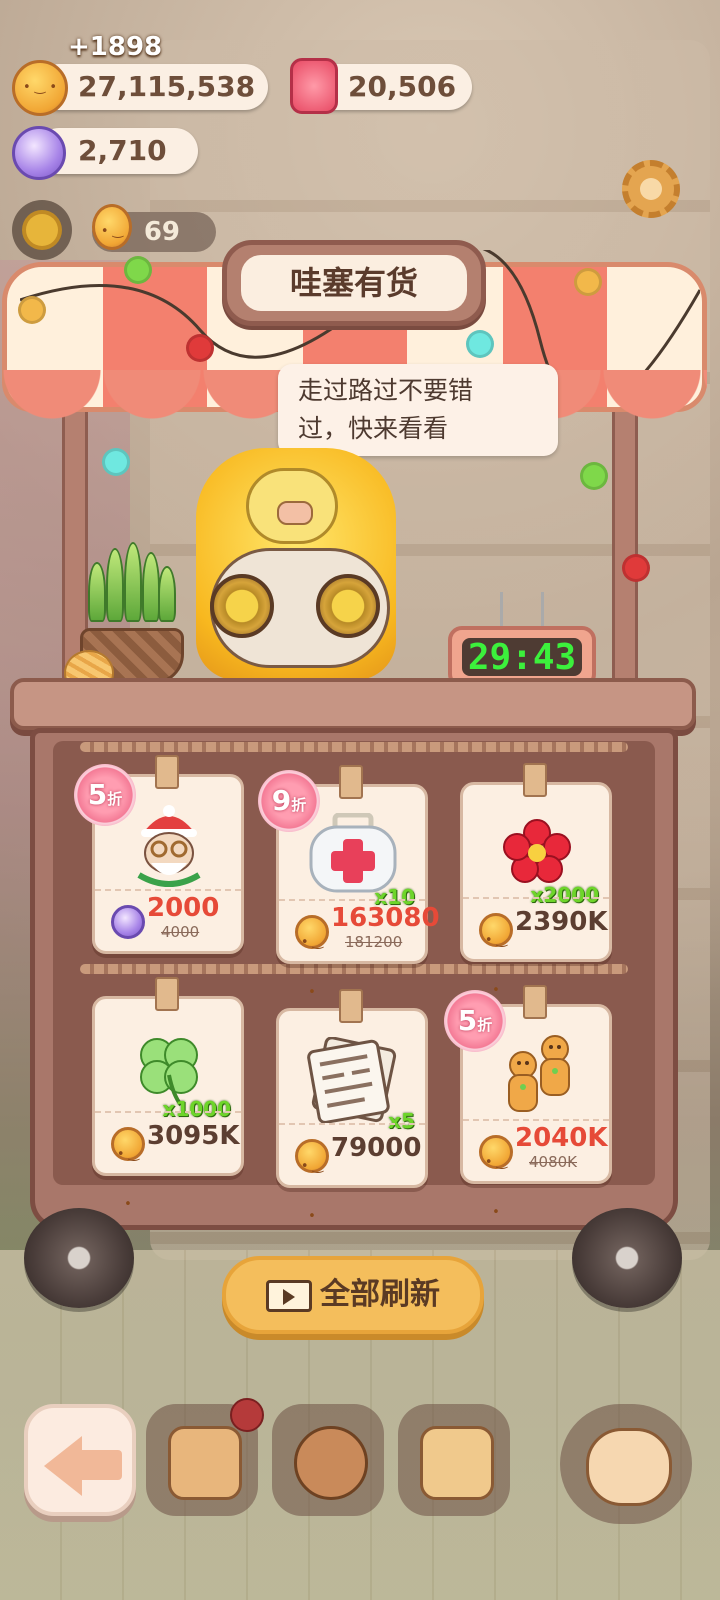 This screenshot has height=1600, width=720. What do you see at coordinates (380, 1294) in the screenshot?
I see `refresh-all-label: 全部刷新` at bounding box center [380, 1294].